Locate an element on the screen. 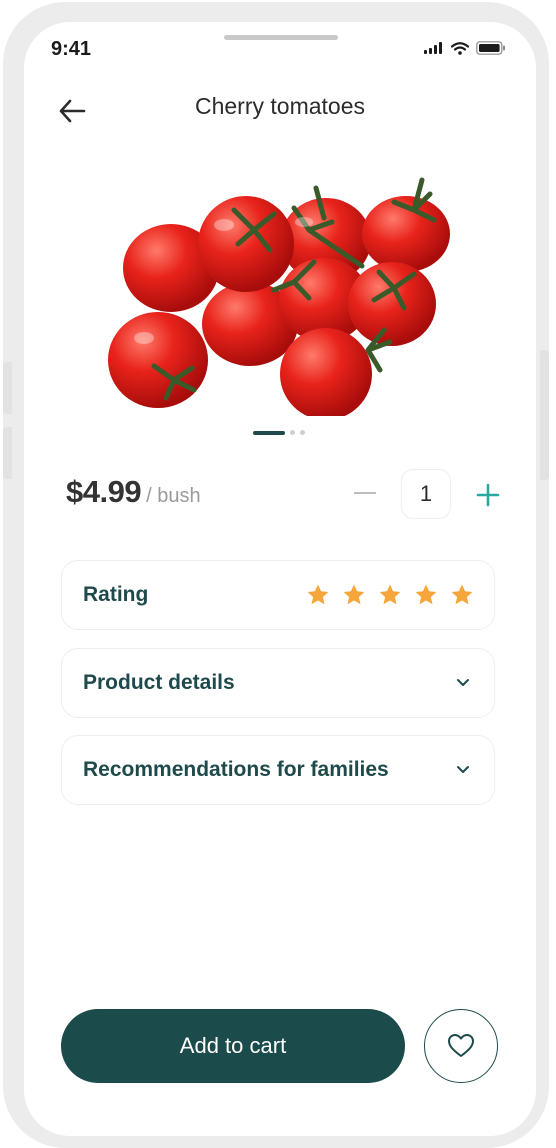 The height and width of the screenshot is (1148, 556). product-details-label: Product details is located at coordinates (159, 682).